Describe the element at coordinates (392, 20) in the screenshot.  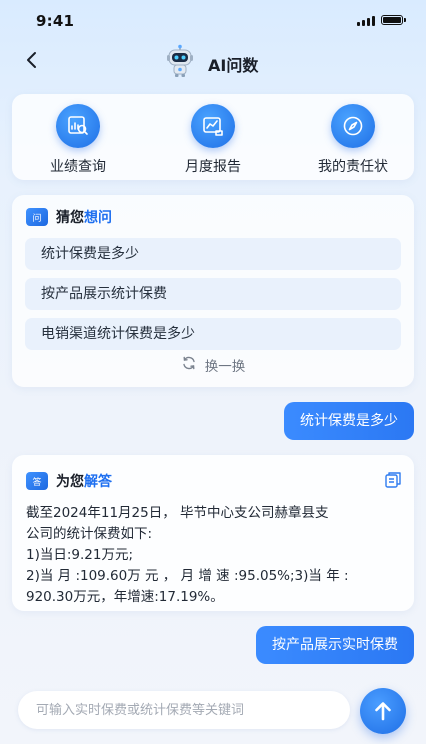
I see `battery-icon` at that location.